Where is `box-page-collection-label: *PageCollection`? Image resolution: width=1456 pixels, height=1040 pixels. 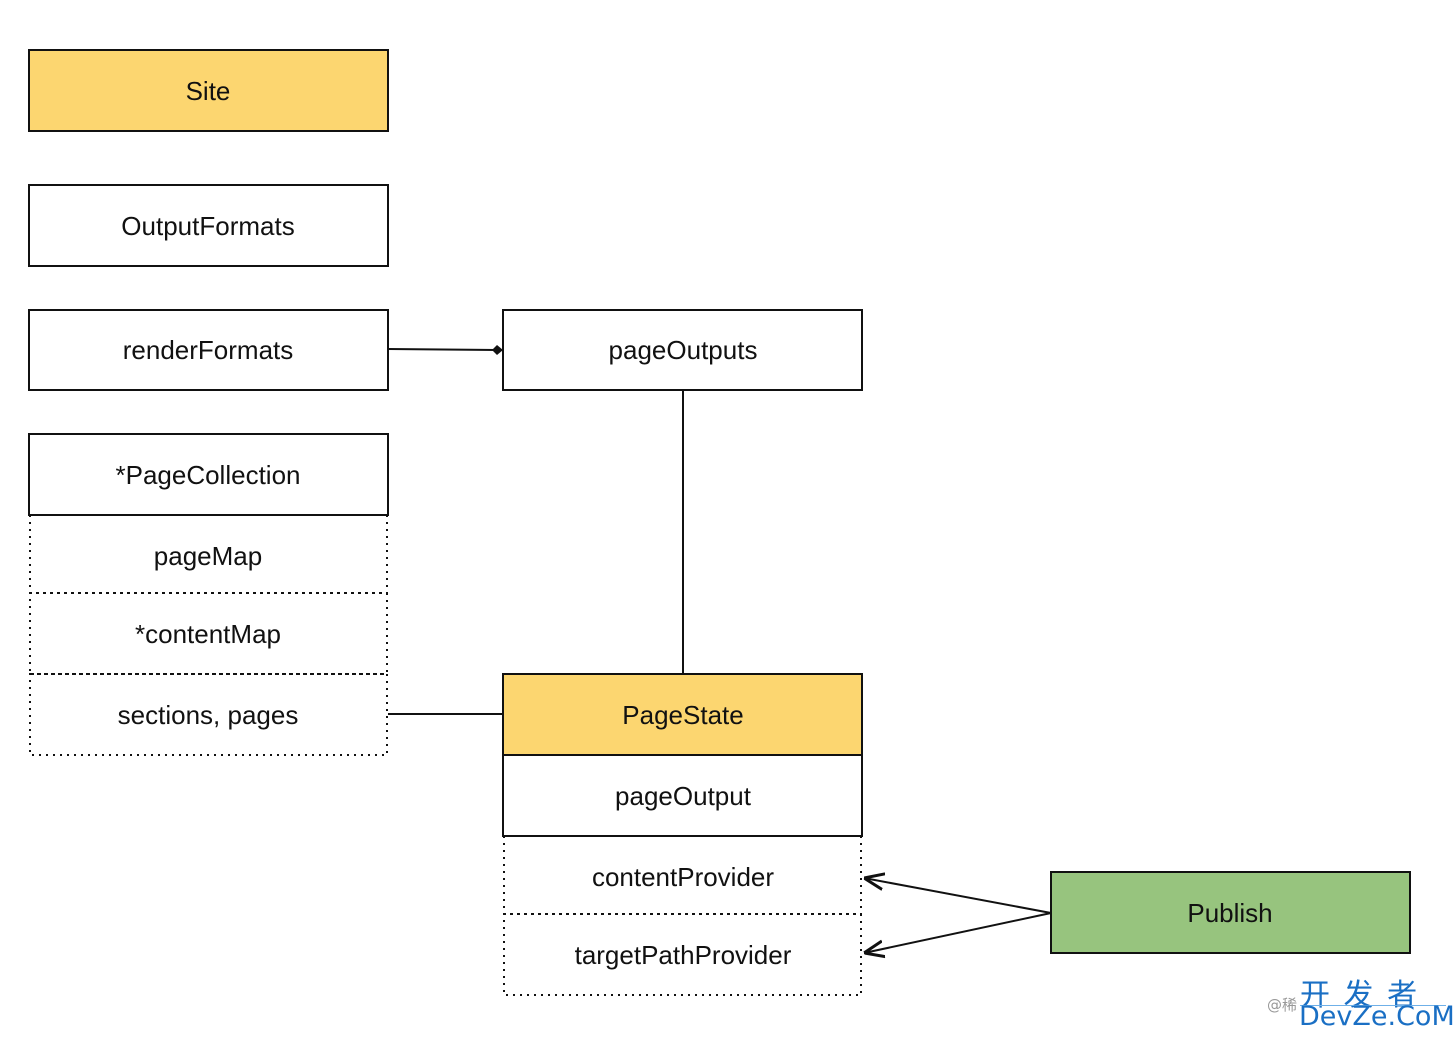 box-page-collection-label: *PageCollection is located at coordinates (207, 475).